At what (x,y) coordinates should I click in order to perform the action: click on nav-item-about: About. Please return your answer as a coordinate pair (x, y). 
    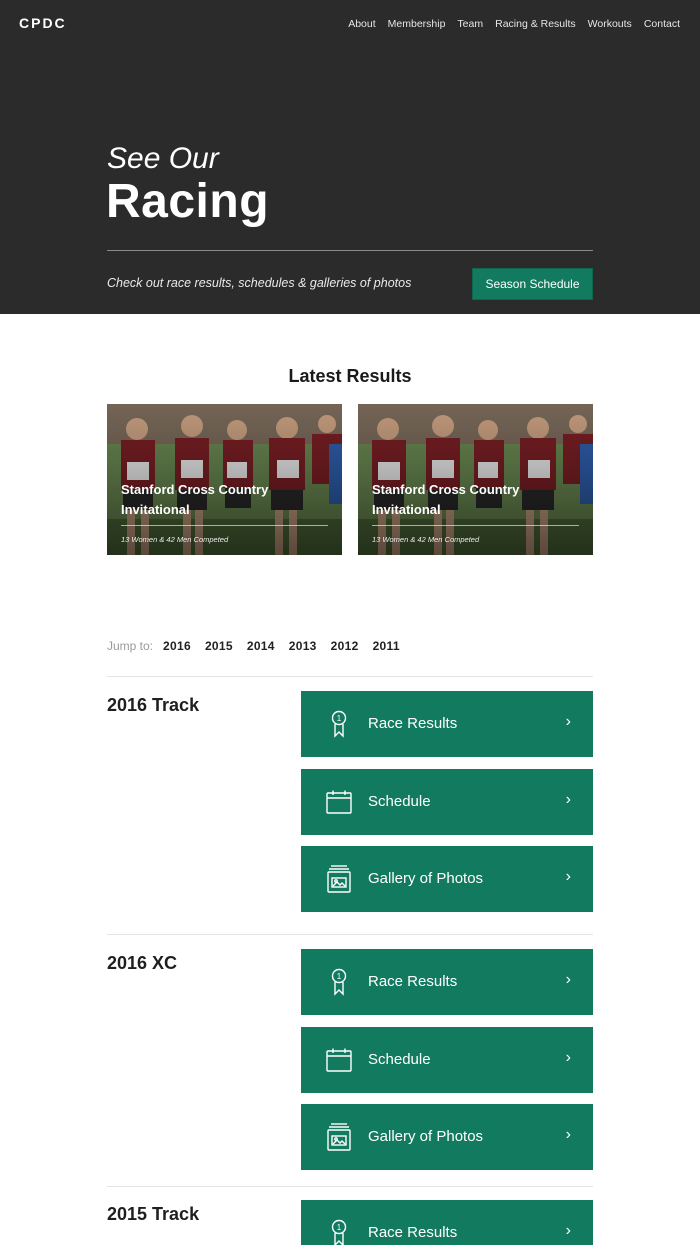
    Looking at the image, I should click on (361, 24).